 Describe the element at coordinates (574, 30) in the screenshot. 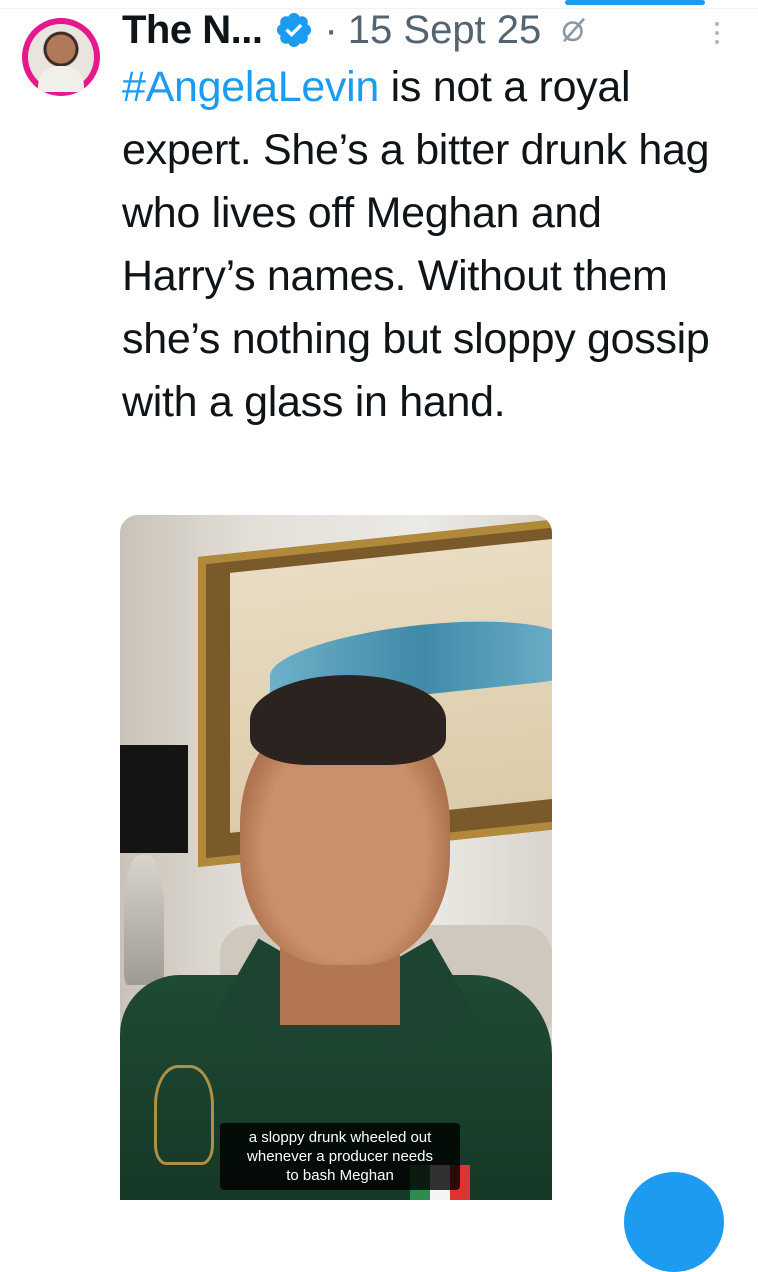

I see `muted-icon` at that location.